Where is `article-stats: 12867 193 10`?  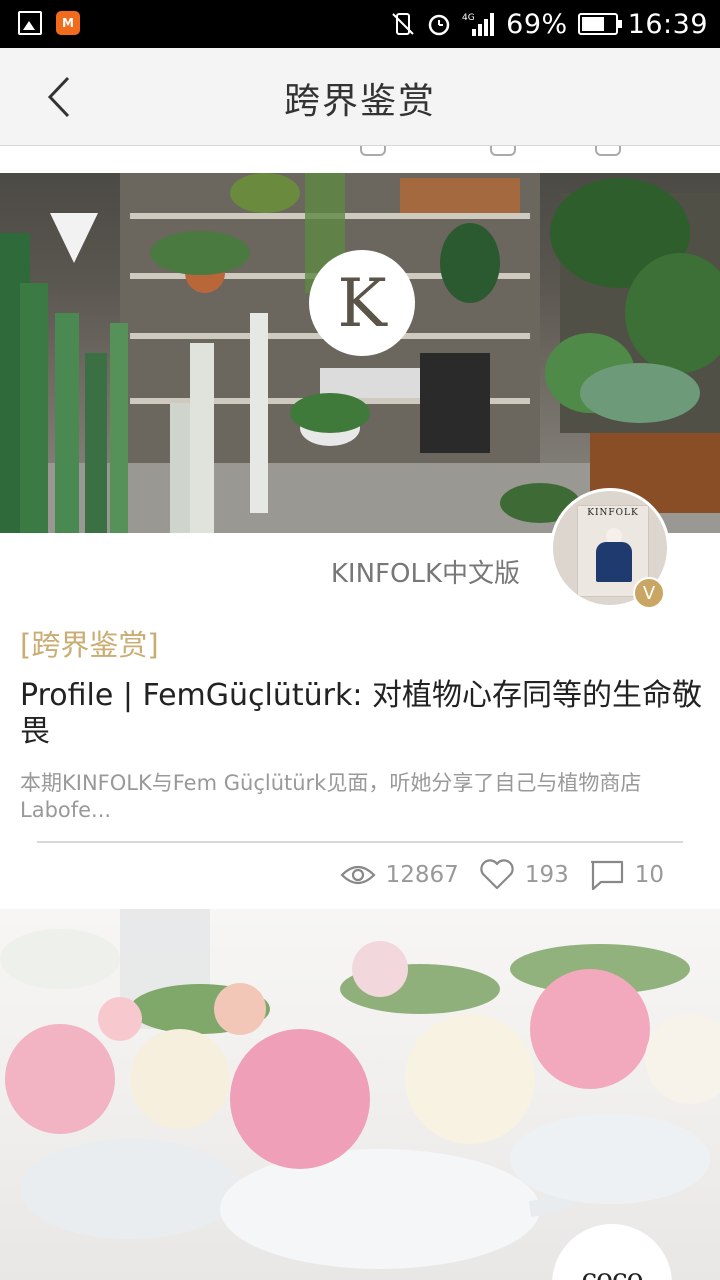 article-stats: 12867 193 10 is located at coordinates (502, 875).